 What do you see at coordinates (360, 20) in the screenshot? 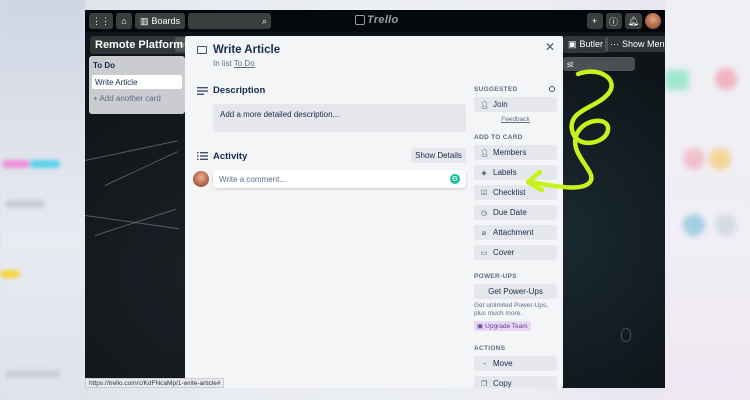
I see `trello-logo-icon` at bounding box center [360, 20].